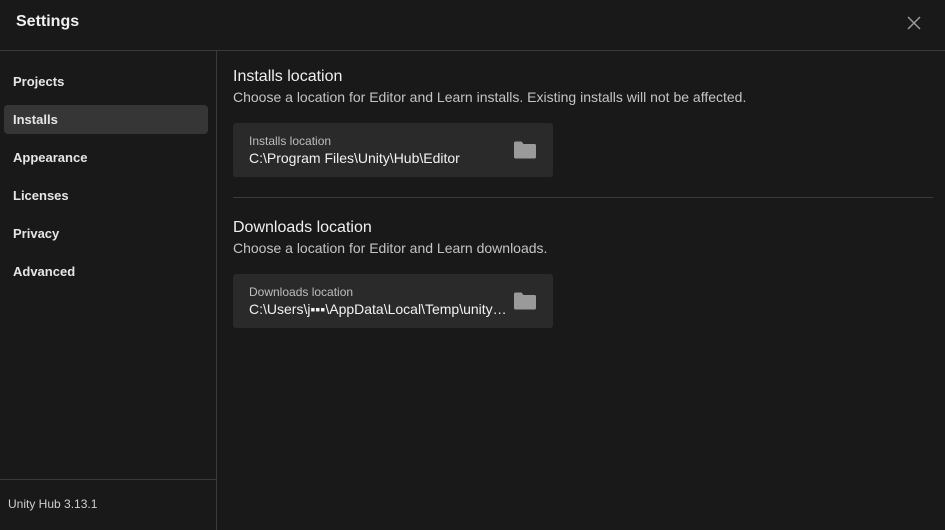  What do you see at coordinates (354, 158) in the screenshot?
I see `installs-location-value: C:\Program Files\Unity\Hub\Editor` at bounding box center [354, 158].